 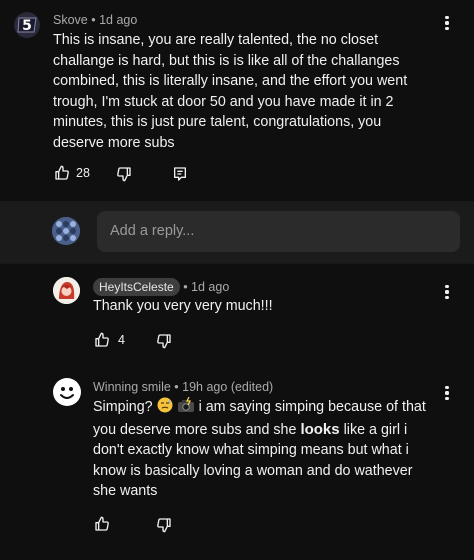 I want to click on reply-button, so click(x=180, y=174).